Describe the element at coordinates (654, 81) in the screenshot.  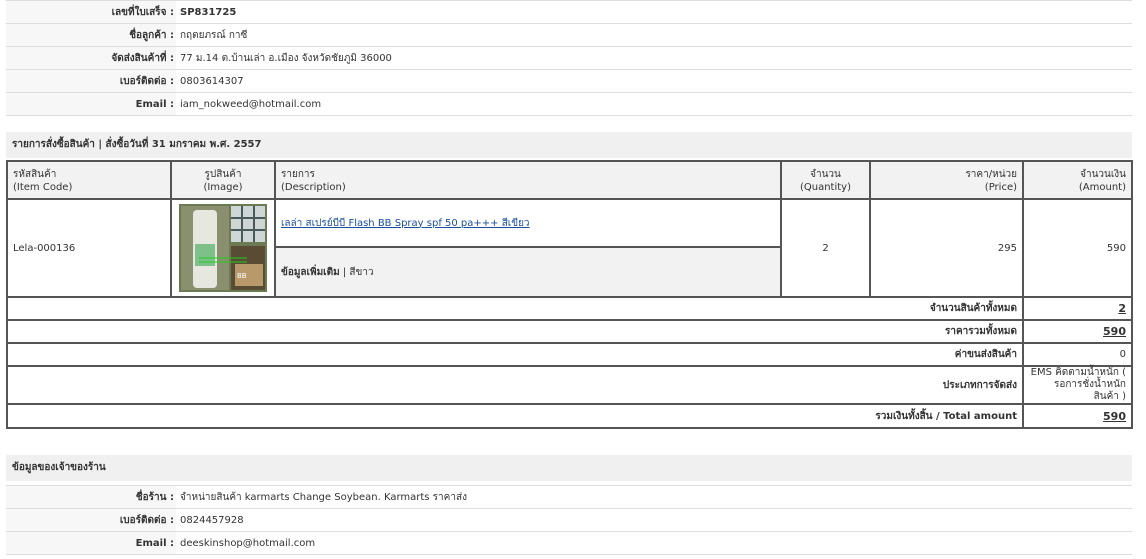
I see `customer-phone-value: 0803614307` at that location.